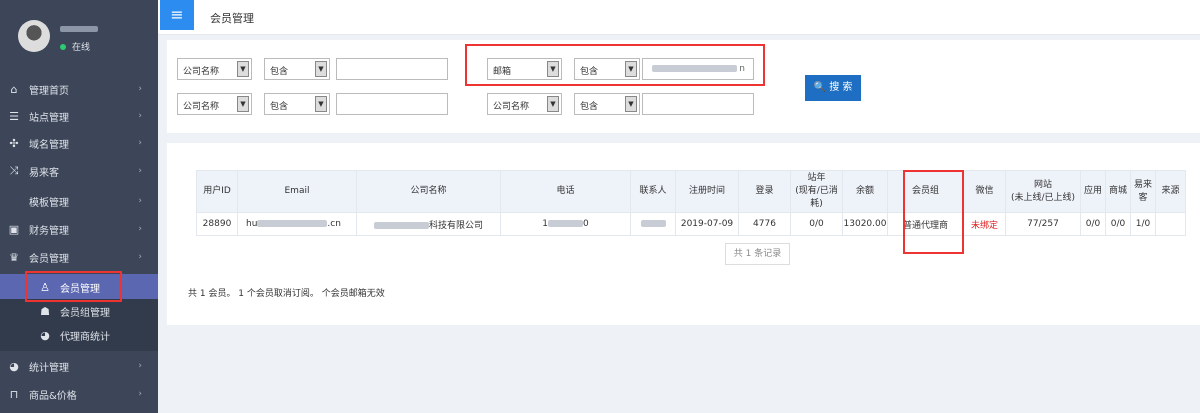 This screenshot has height=413, width=1200. Describe the element at coordinates (1093, 224) in the screenshot. I see `cell-app: 0/0` at that location.